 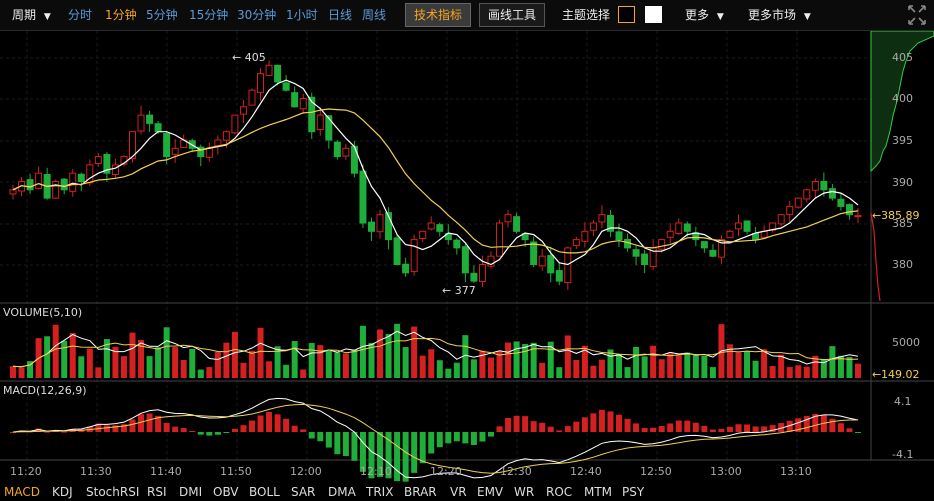 What do you see at coordinates (490, 492) in the screenshot?
I see `tab-emv: EMV` at bounding box center [490, 492].